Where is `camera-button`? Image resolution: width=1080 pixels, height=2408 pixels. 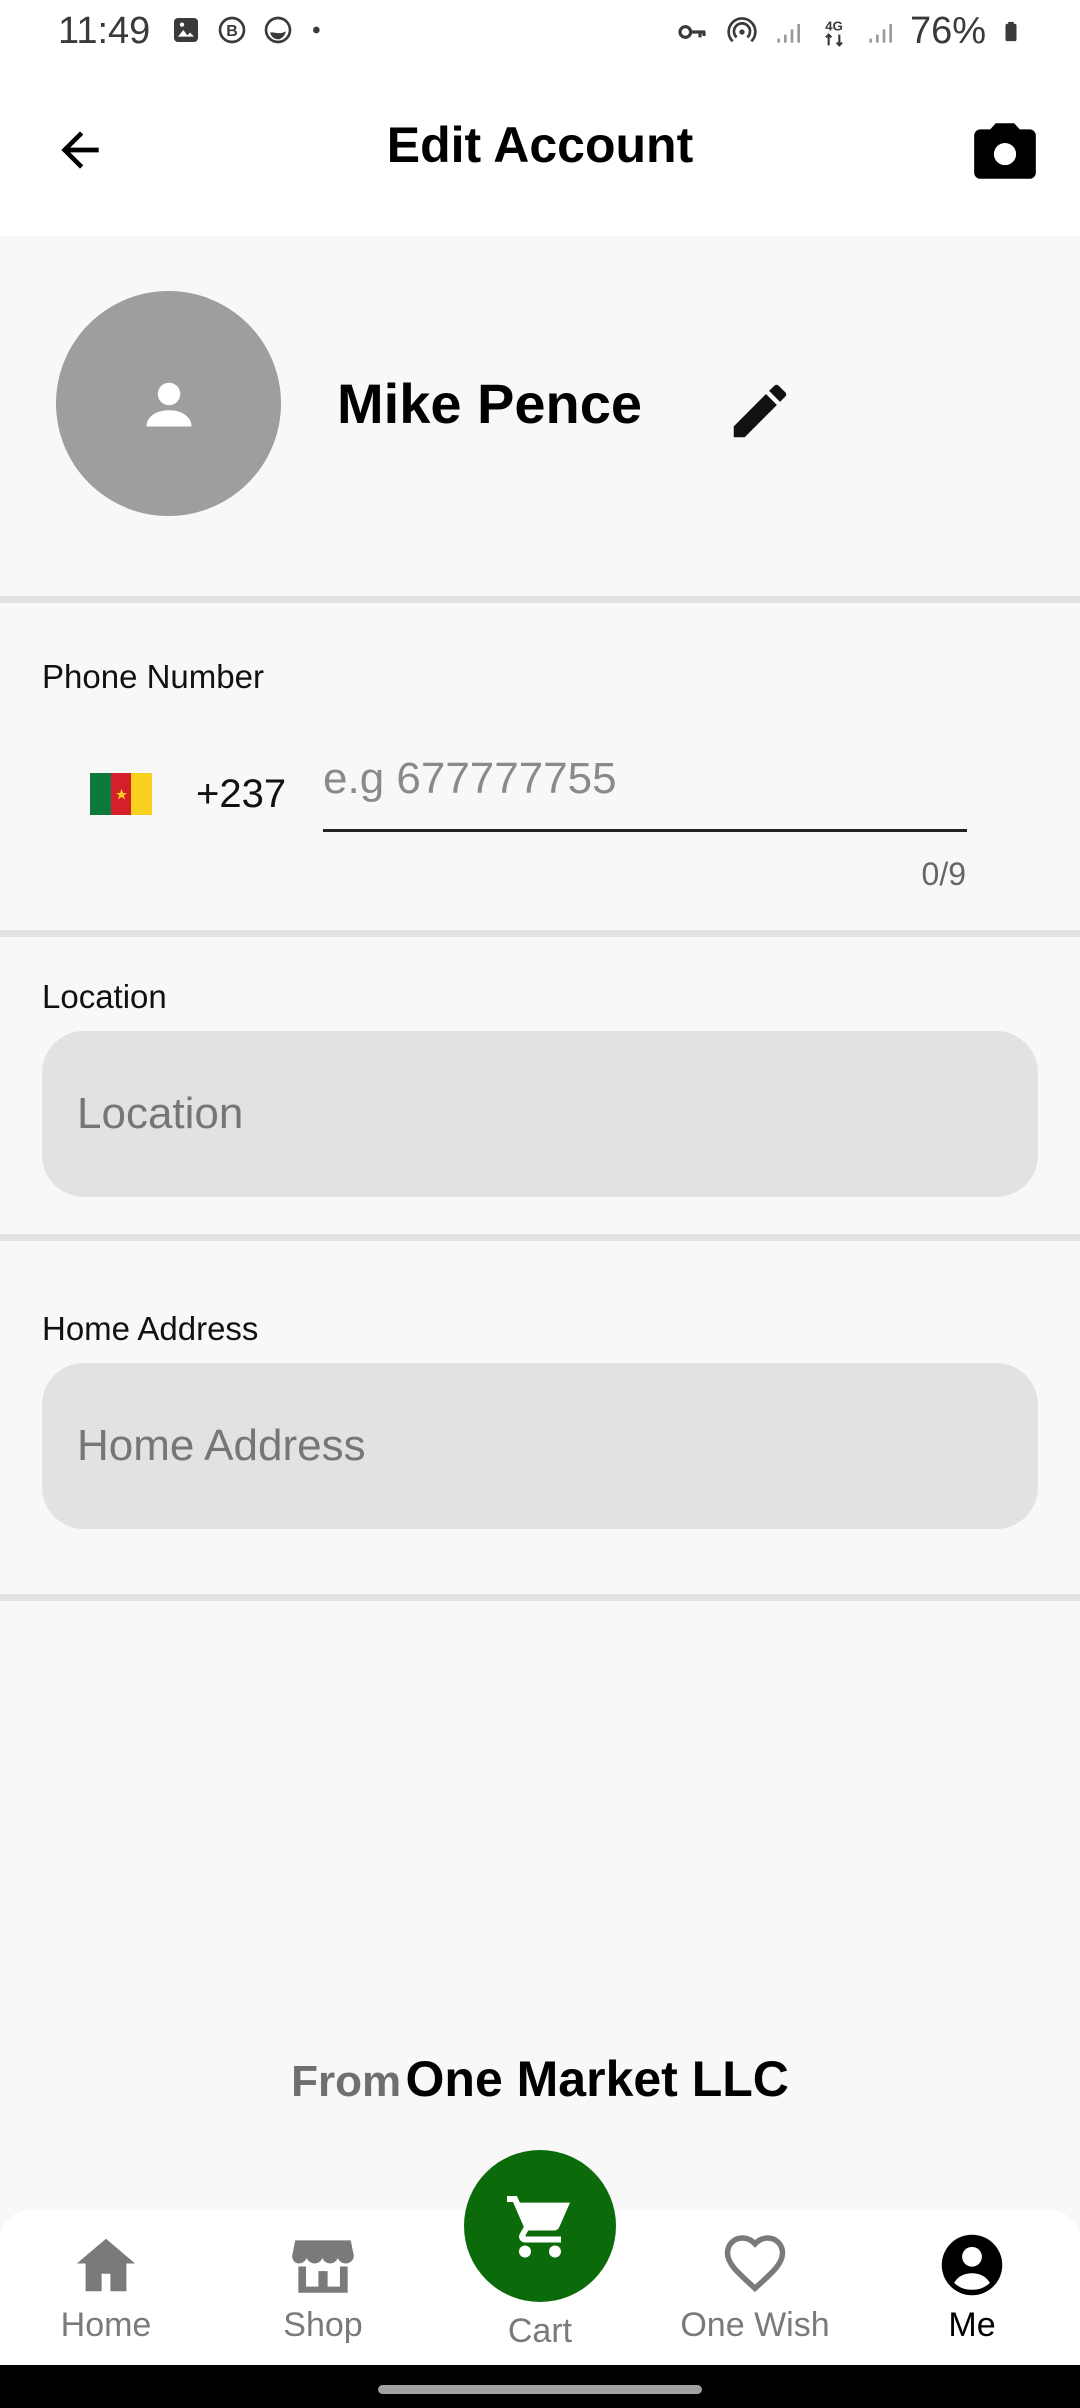 camera-button is located at coordinates (1005, 151).